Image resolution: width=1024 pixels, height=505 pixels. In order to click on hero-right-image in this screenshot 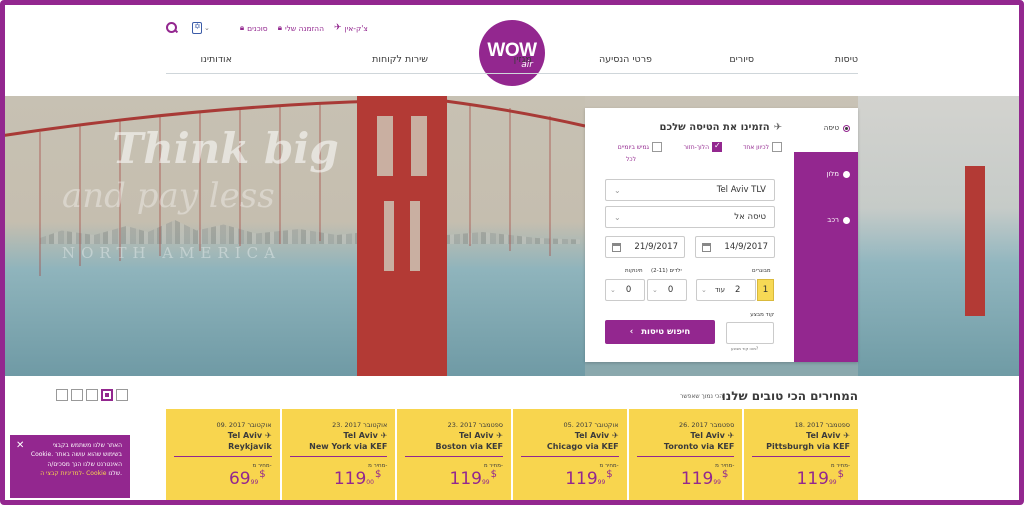, I will do `click(941, 236)`.